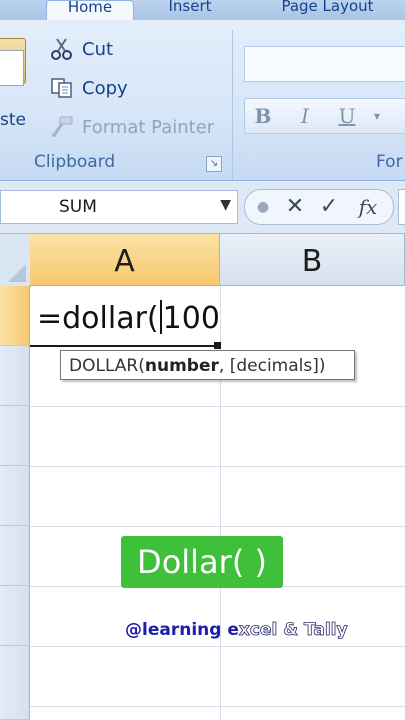 The image size is (405, 720). Describe the element at coordinates (124, 346) in the screenshot. I see `active-cell-border` at that location.